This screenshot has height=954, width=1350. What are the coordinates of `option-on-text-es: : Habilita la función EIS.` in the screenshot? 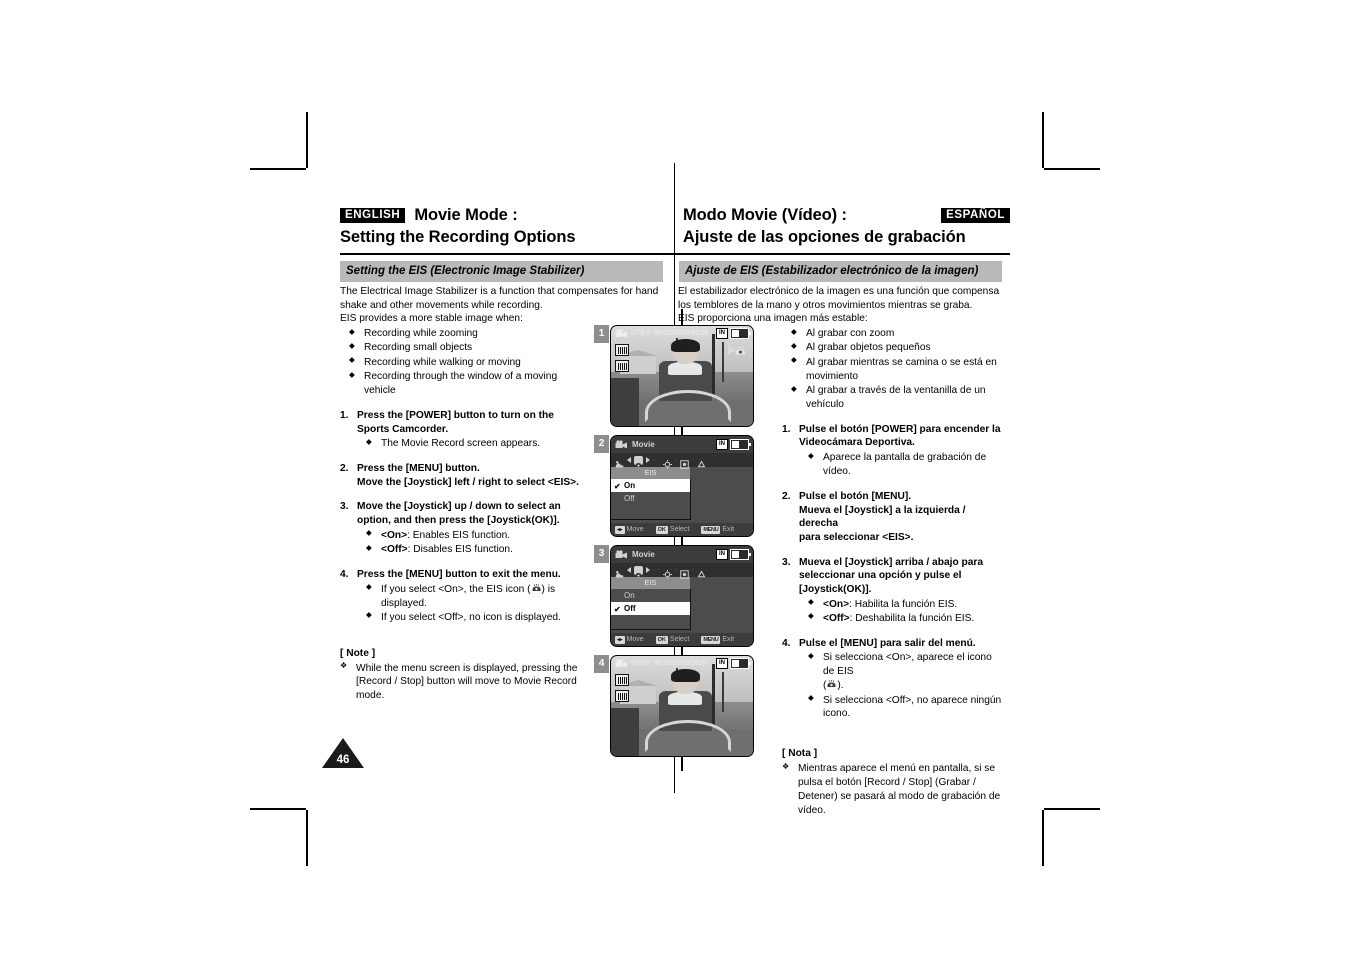 It's located at (903, 604).